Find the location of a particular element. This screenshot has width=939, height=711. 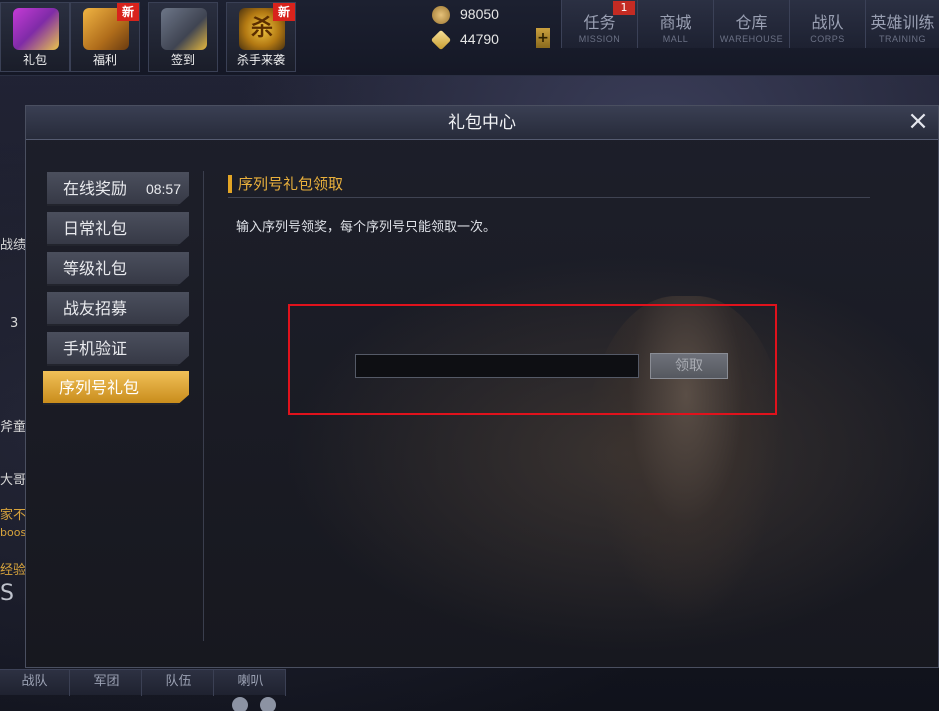

sliver-text: 战绩 is located at coordinates (13, 245).